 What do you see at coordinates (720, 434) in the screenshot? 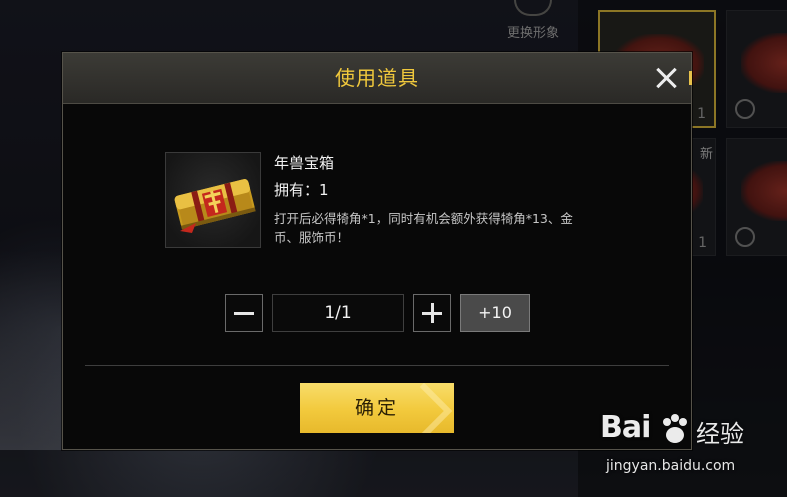
I see `watermark-logo-cn: 经验` at bounding box center [720, 434].